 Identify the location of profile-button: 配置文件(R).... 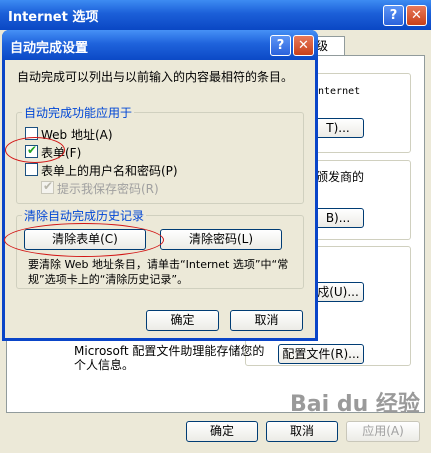
(321, 354).